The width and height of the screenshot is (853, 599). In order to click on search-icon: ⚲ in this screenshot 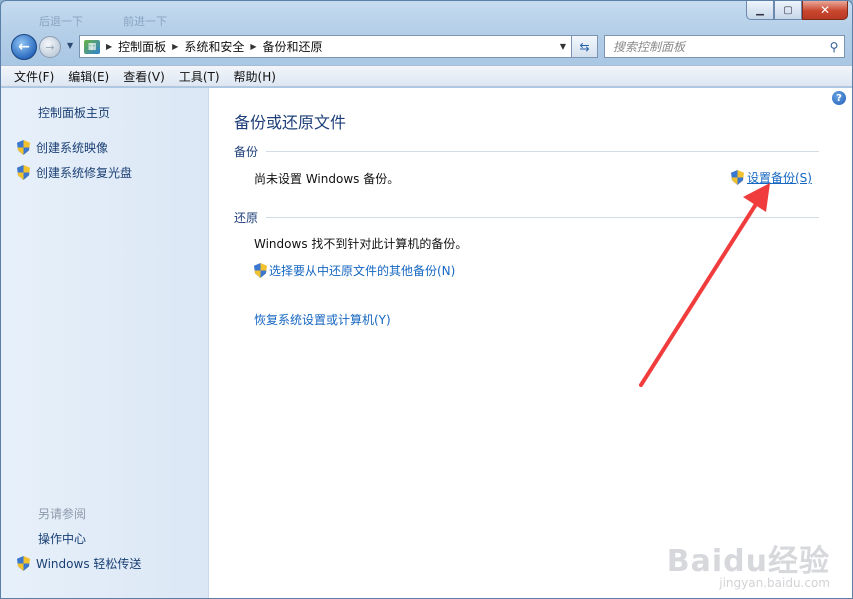, I will do `click(834, 47)`.